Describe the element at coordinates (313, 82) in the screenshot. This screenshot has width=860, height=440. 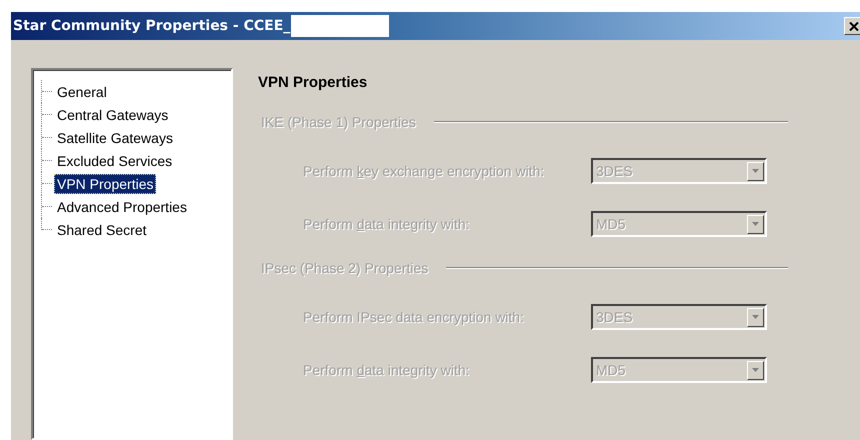
I see `page-heading: VPN Properties` at that location.